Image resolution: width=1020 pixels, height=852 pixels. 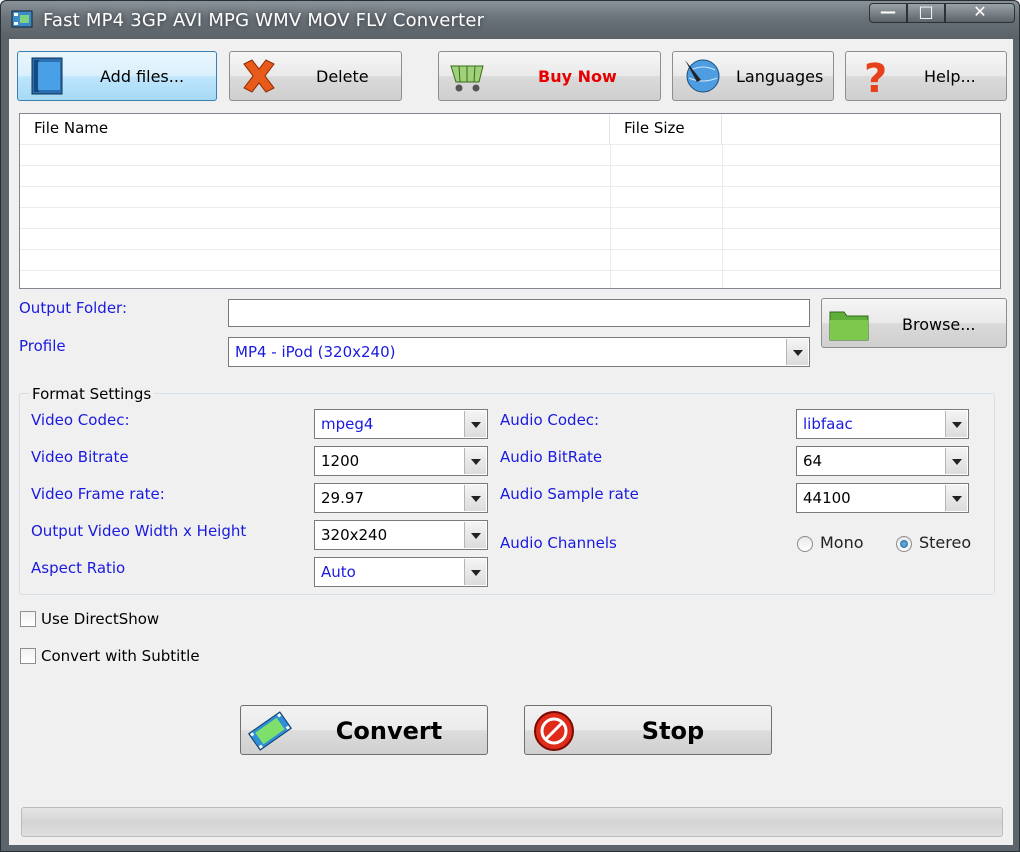 What do you see at coordinates (882, 461) in the screenshot?
I see `audio-bitrate-select: 64` at bounding box center [882, 461].